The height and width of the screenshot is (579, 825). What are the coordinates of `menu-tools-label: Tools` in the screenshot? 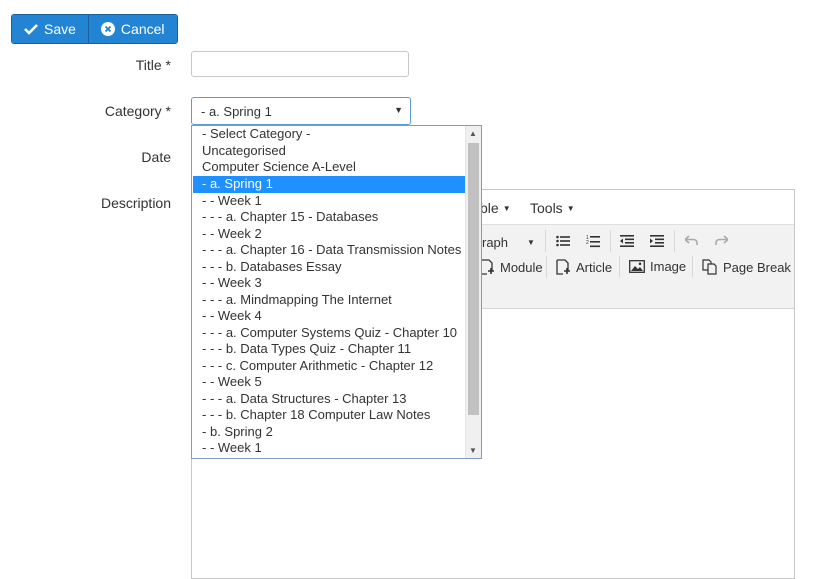 It's located at (546, 208).